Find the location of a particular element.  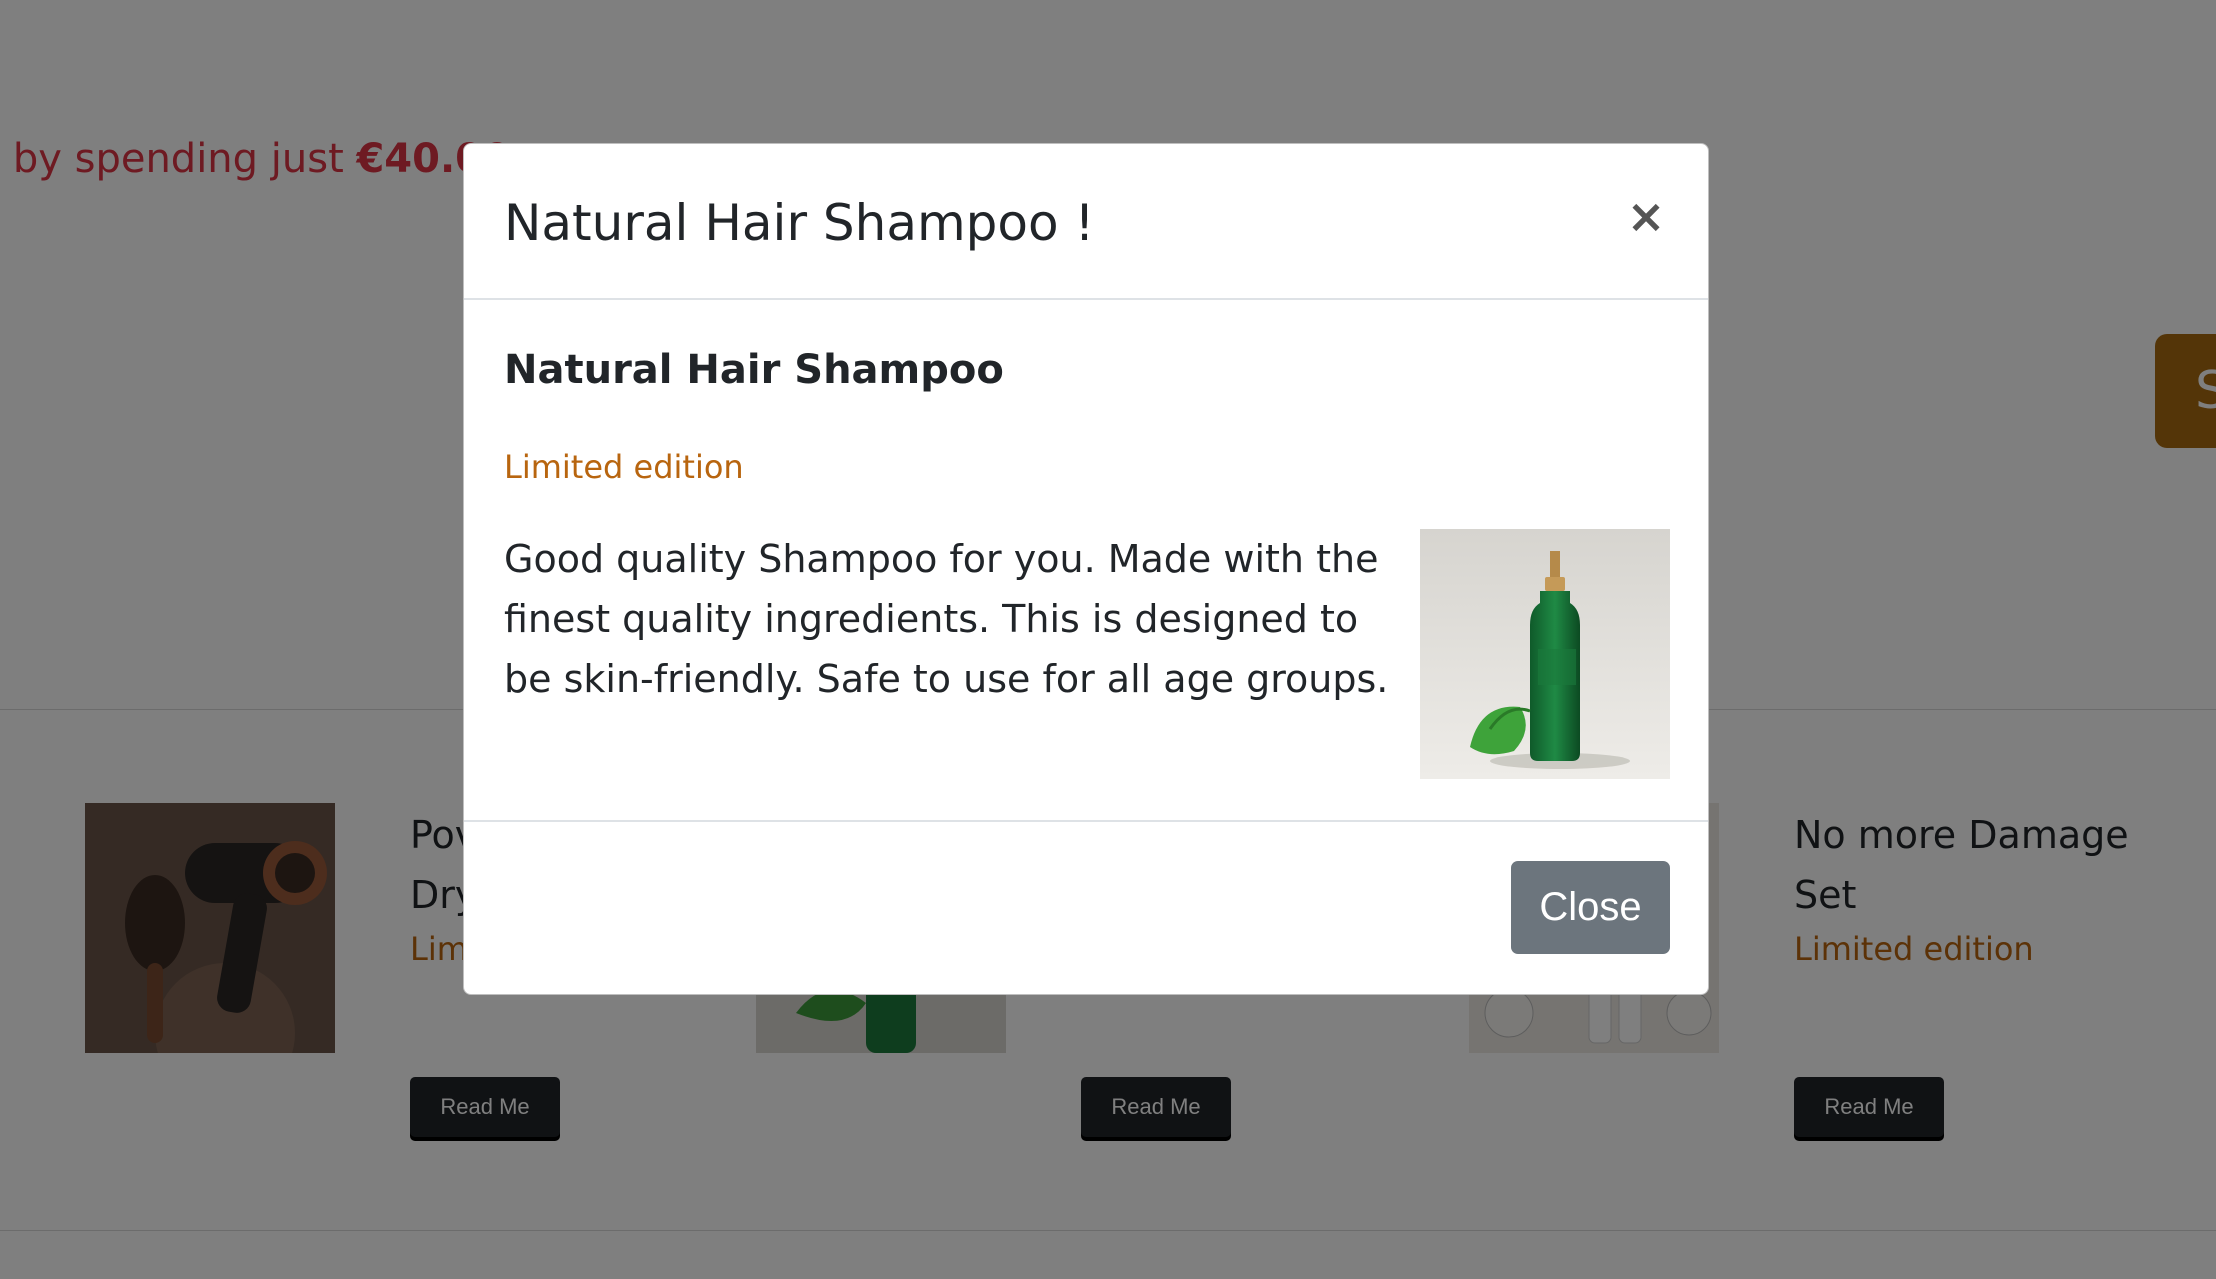

close-icon: × is located at coordinates (1646, 216).